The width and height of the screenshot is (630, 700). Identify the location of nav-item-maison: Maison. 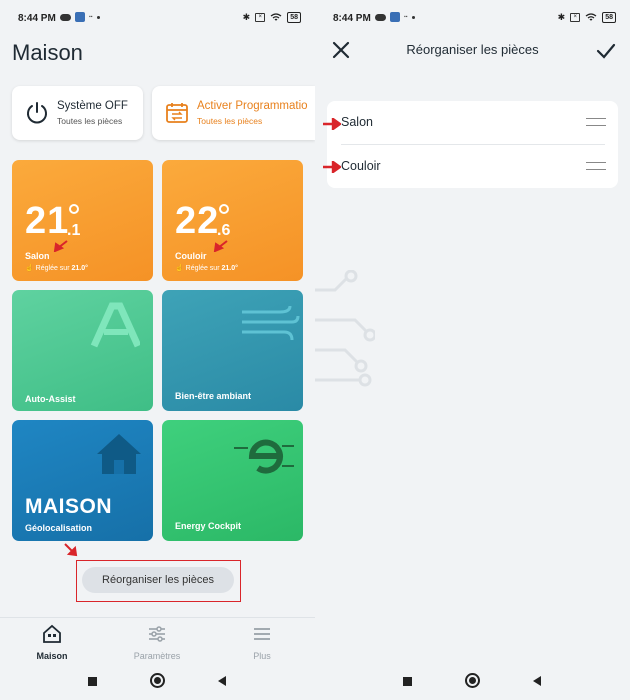
(52, 642).